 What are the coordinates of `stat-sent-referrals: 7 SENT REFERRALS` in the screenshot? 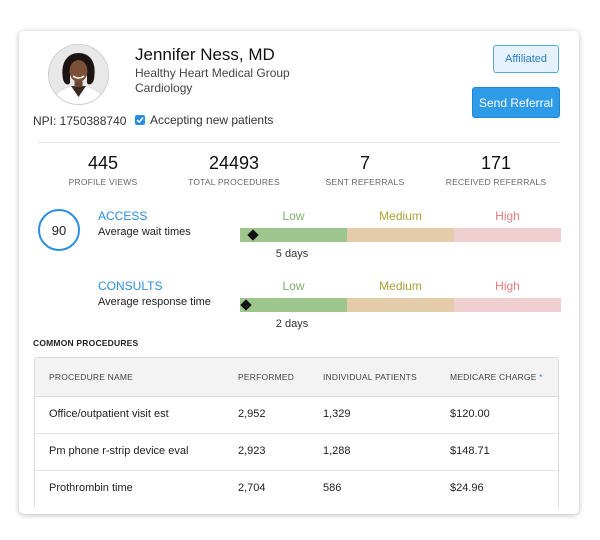 It's located at (365, 170).